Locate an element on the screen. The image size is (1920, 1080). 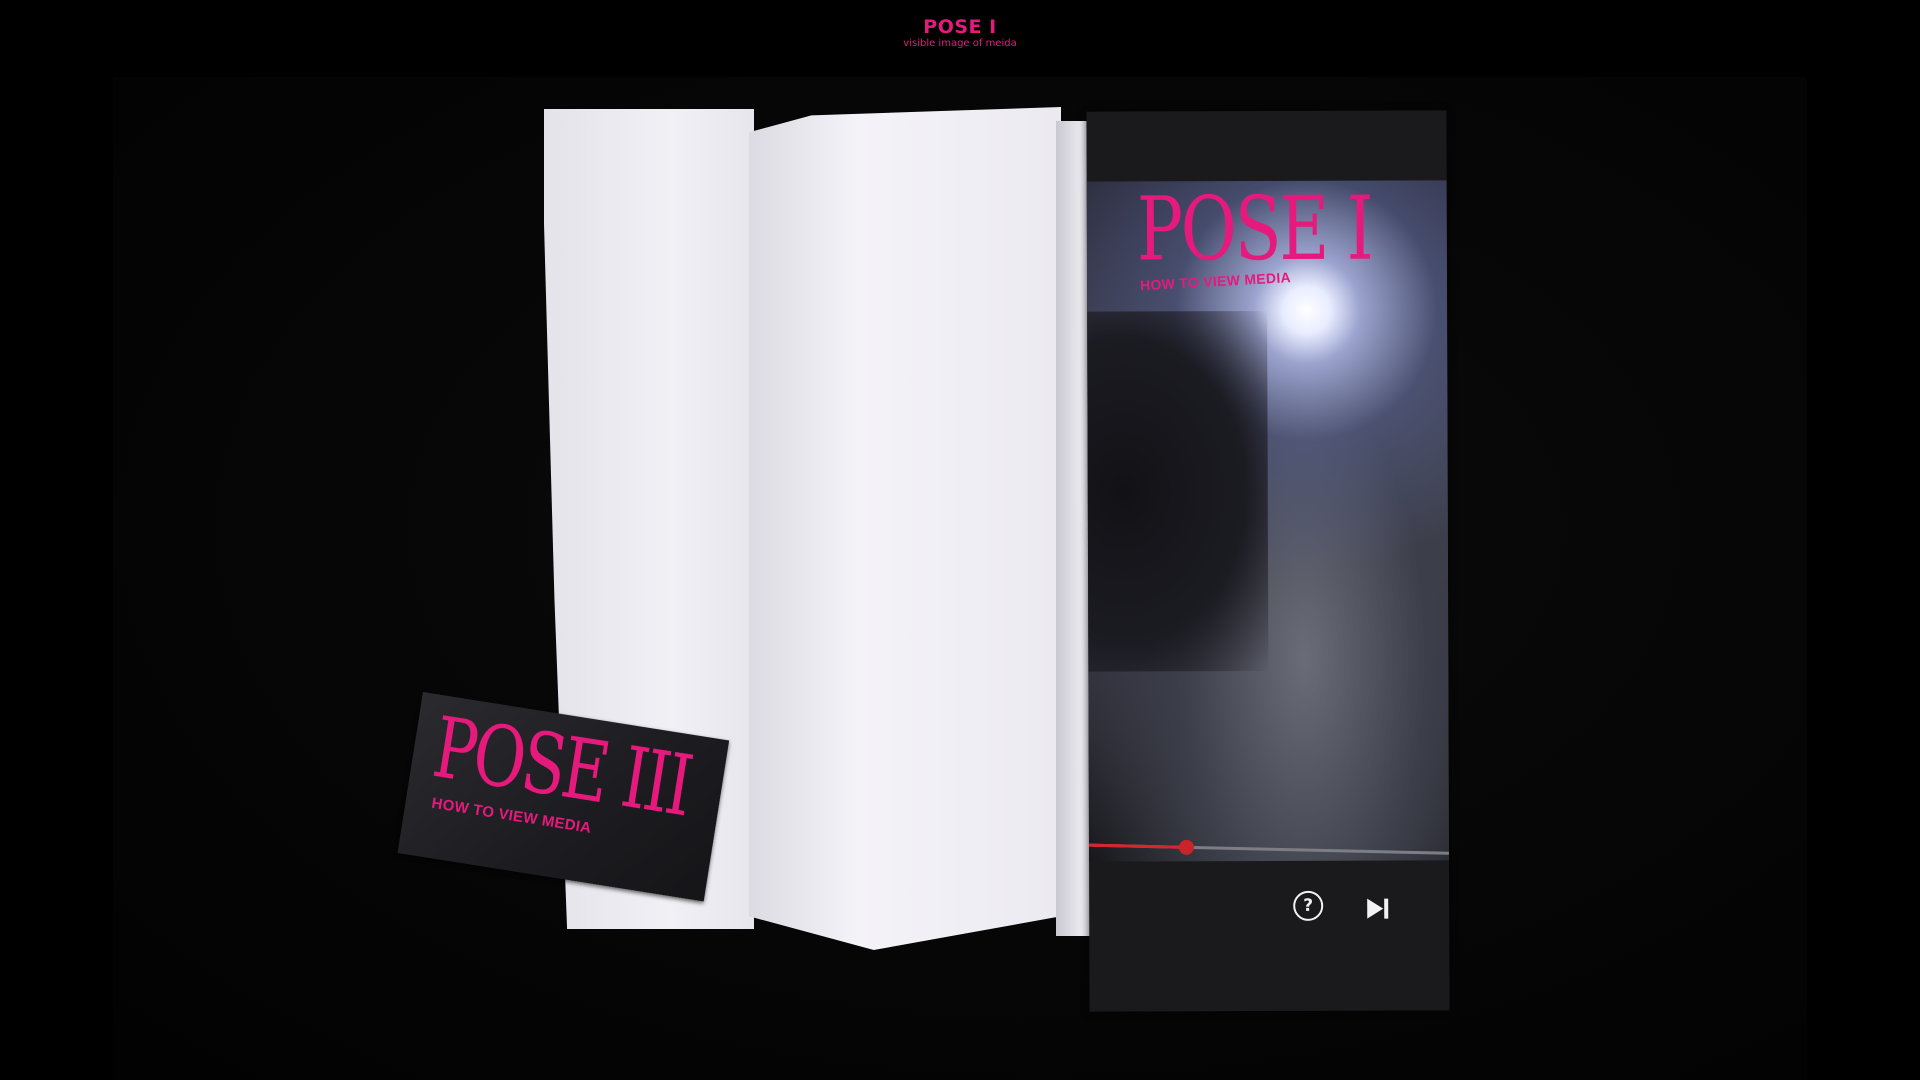
help-icon: ? is located at coordinates (1308, 905).